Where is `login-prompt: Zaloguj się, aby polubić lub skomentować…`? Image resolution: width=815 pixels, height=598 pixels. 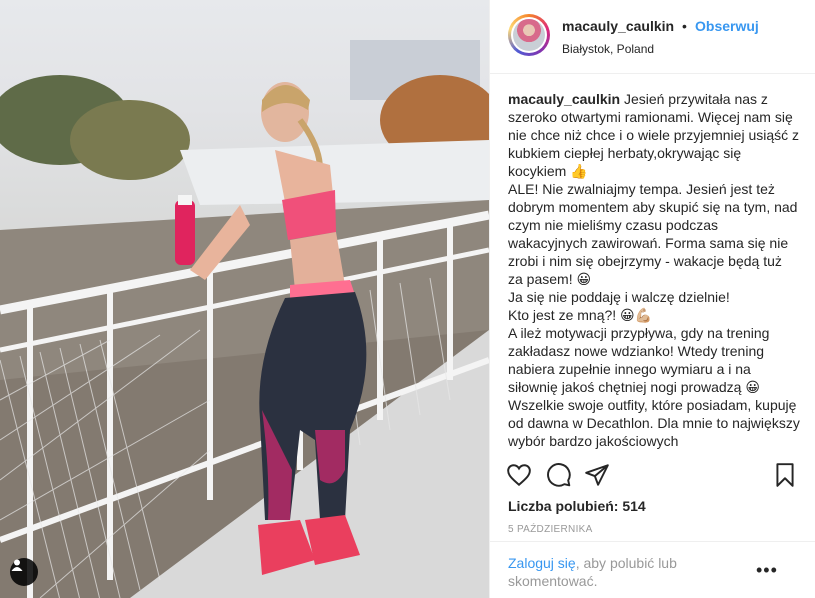 login-prompt: Zaloguj się, aby polubić lub skomentować… is located at coordinates (628, 572).